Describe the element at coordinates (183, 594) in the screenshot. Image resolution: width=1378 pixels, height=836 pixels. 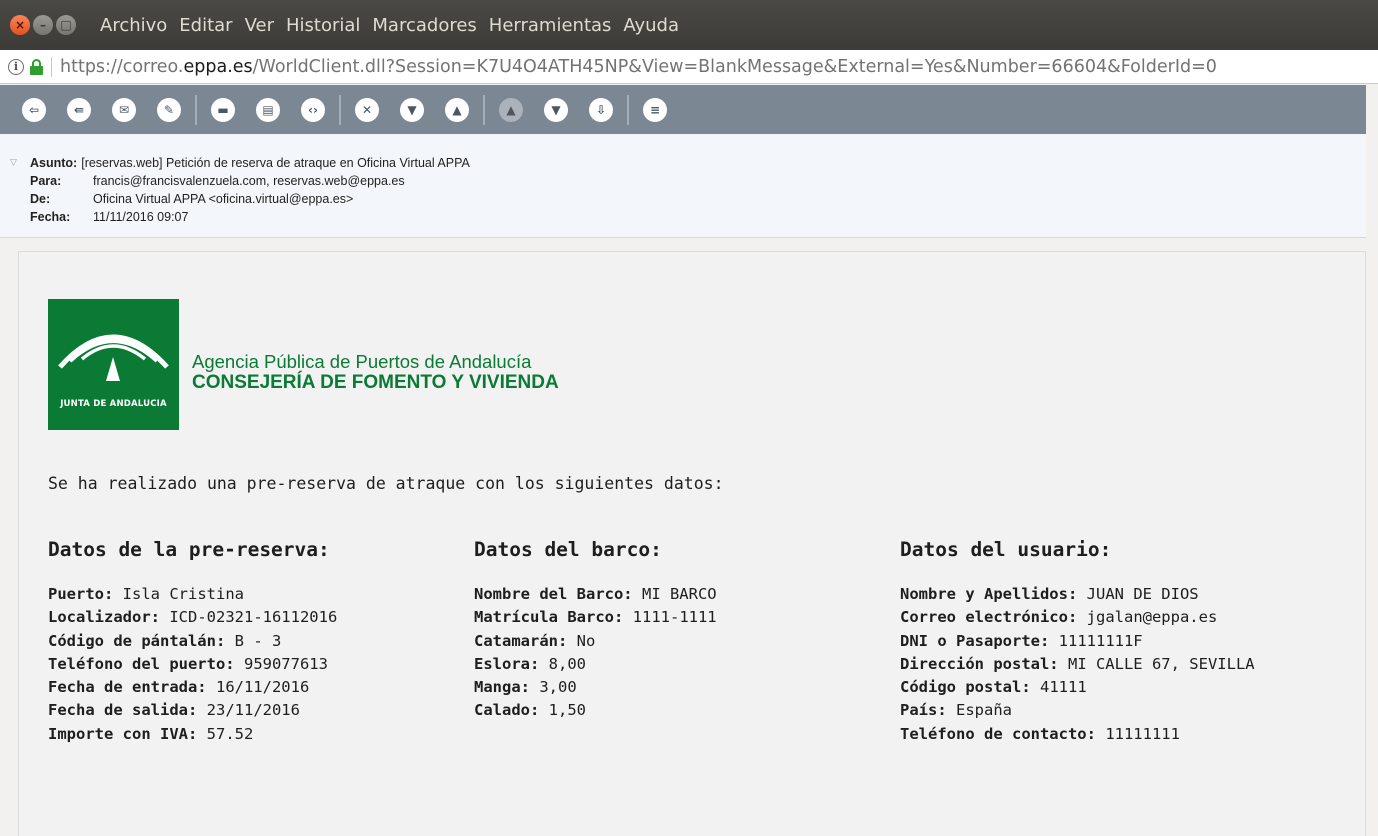
I see `field-value: Isla Cristina` at that location.